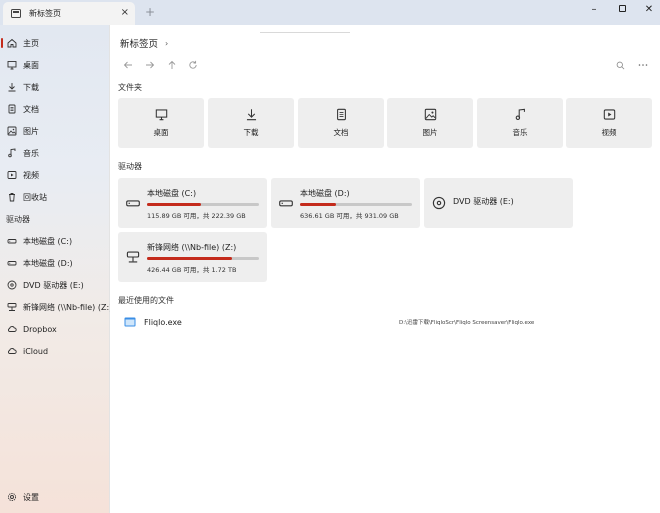 This screenshot has height=513, width=660. Describe the element at coordinates (330, 12) in the screenshot. I see `title-bar: 新标签页 × + – ✕` at that location.